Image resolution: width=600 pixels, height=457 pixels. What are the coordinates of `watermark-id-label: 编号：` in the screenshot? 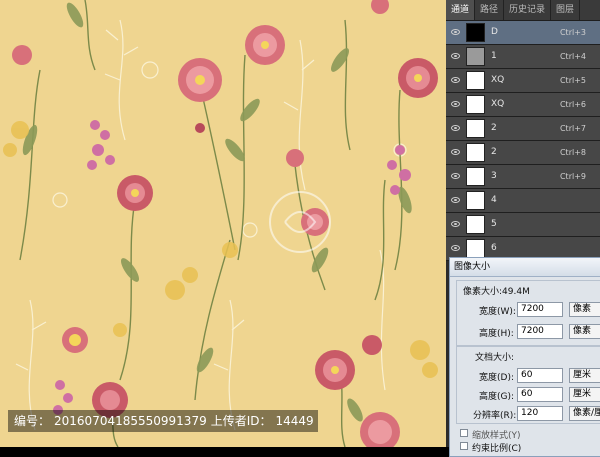 It's located at (32, 421).